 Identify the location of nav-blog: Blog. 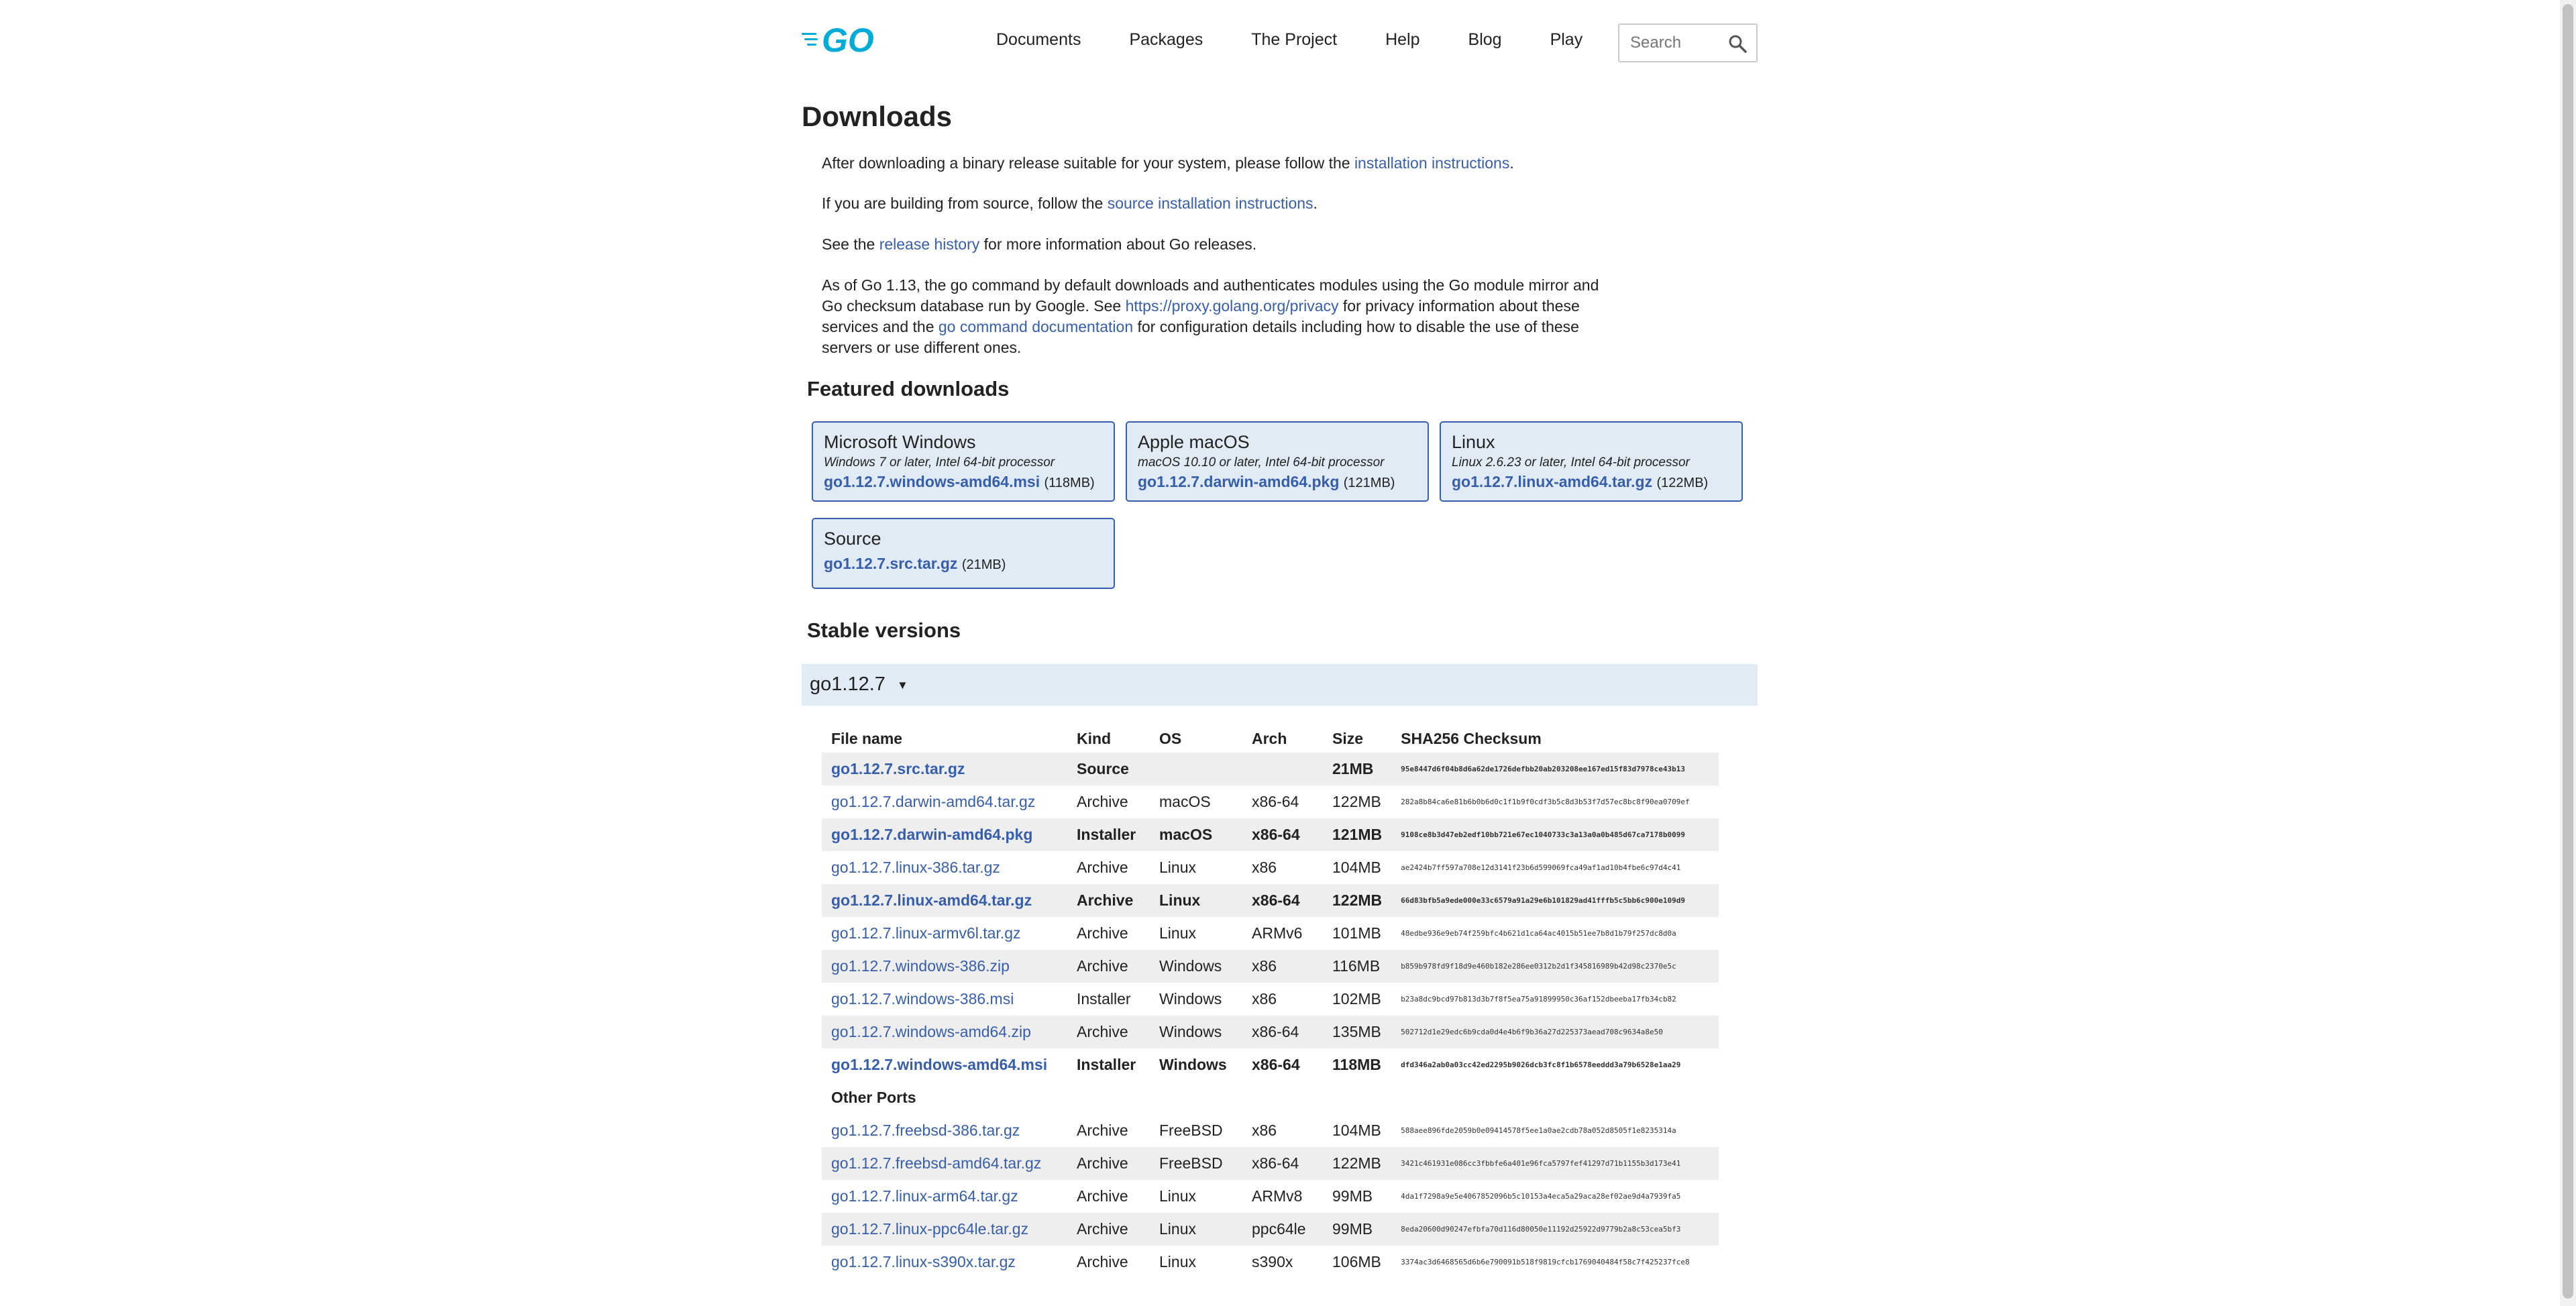
(1485, 40).